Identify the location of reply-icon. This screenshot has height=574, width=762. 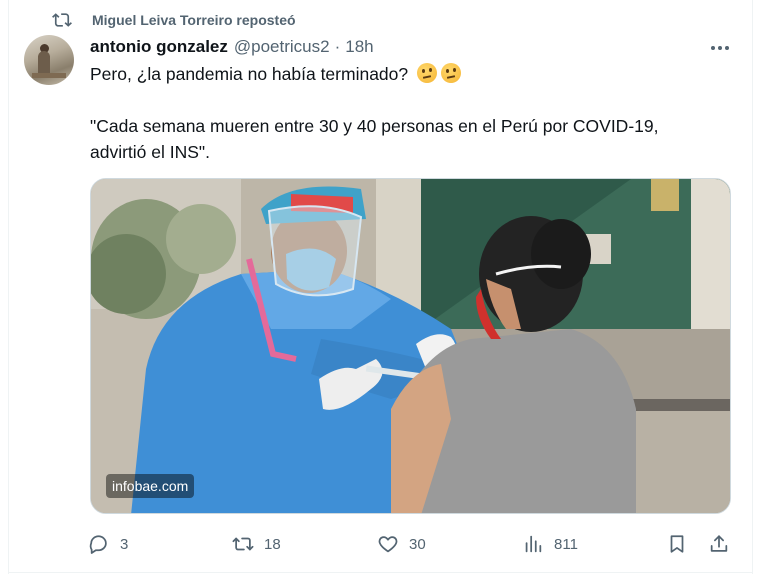
(98, 544).